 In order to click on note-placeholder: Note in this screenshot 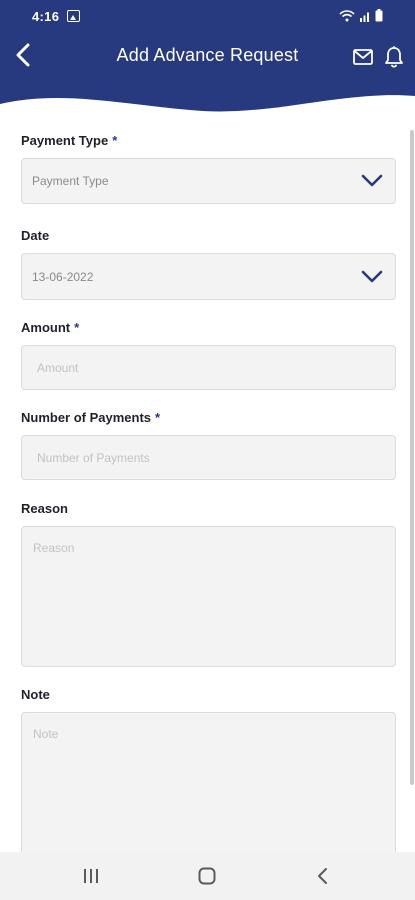, I will do `click(46, 734)`.